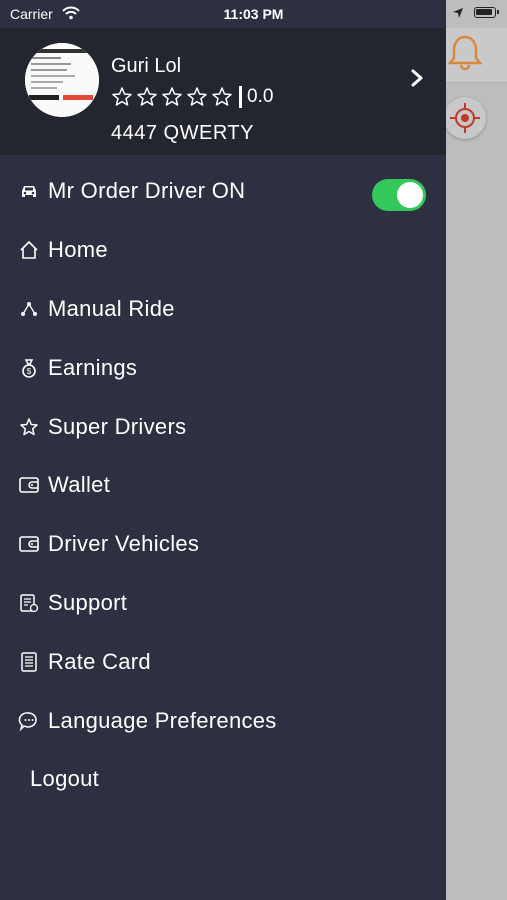  I want to click on avatar, so click(62, 80).